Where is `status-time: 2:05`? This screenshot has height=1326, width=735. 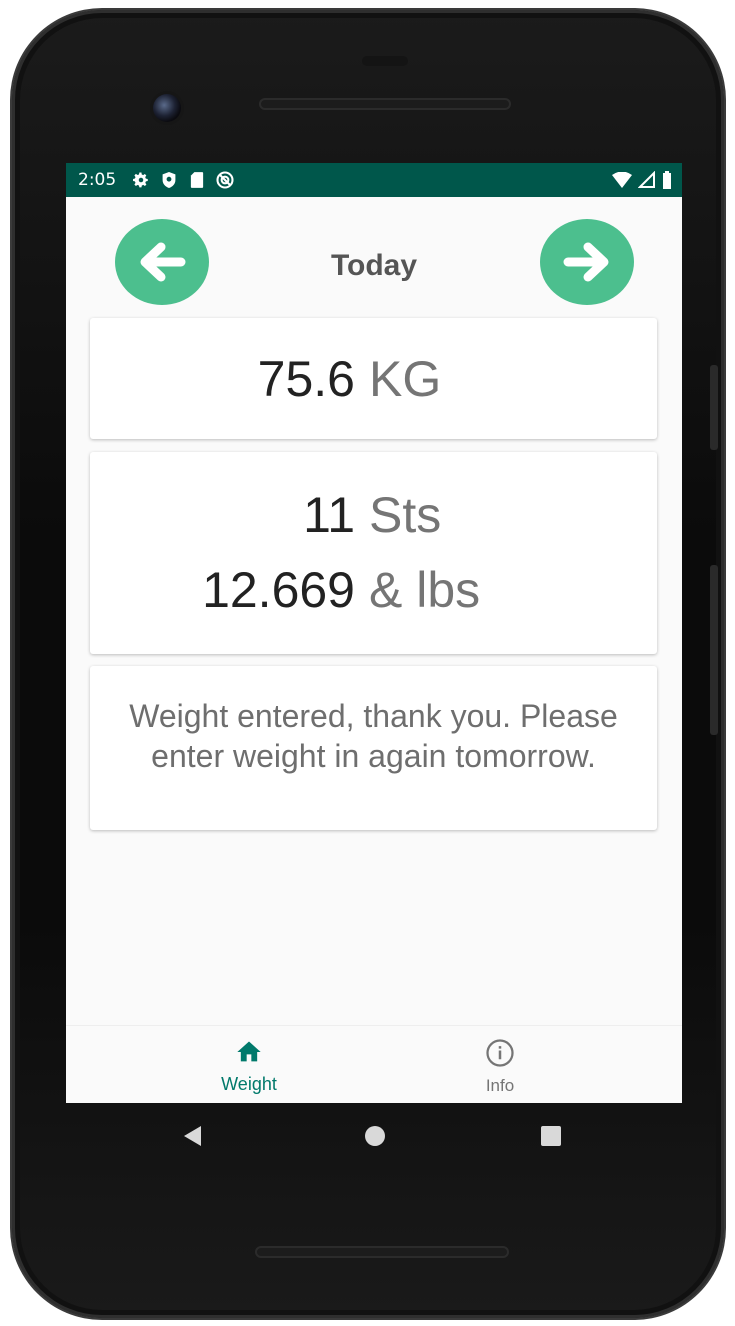
status-time: 2:05 is located at coordinates (97, 180).